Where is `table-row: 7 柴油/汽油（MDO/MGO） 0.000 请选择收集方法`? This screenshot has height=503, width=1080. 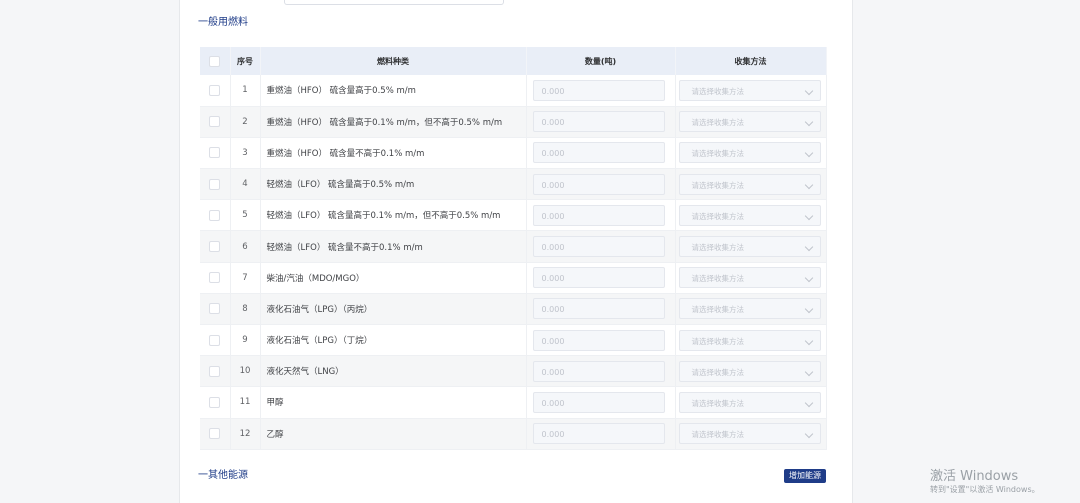 table-row: 7 柴油/汽油（MDO/MGO） 0.000 请选择收集方法 is located at coordinates (513, 278).